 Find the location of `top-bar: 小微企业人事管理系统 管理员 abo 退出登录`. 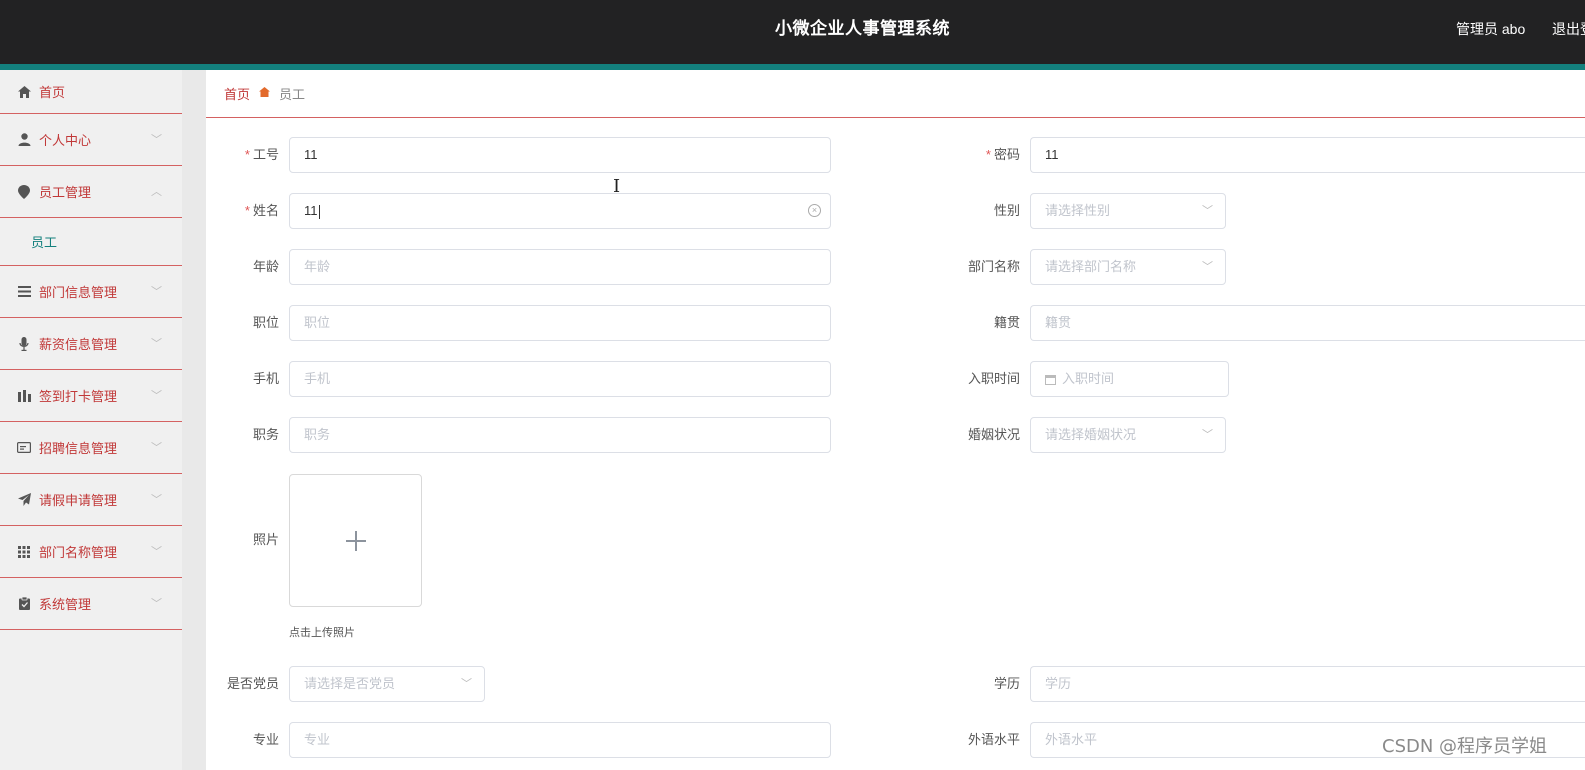

top-bar: 小微企业人事管理系统 管理员 abo 退出登录 is located at coordinates (792, 32).